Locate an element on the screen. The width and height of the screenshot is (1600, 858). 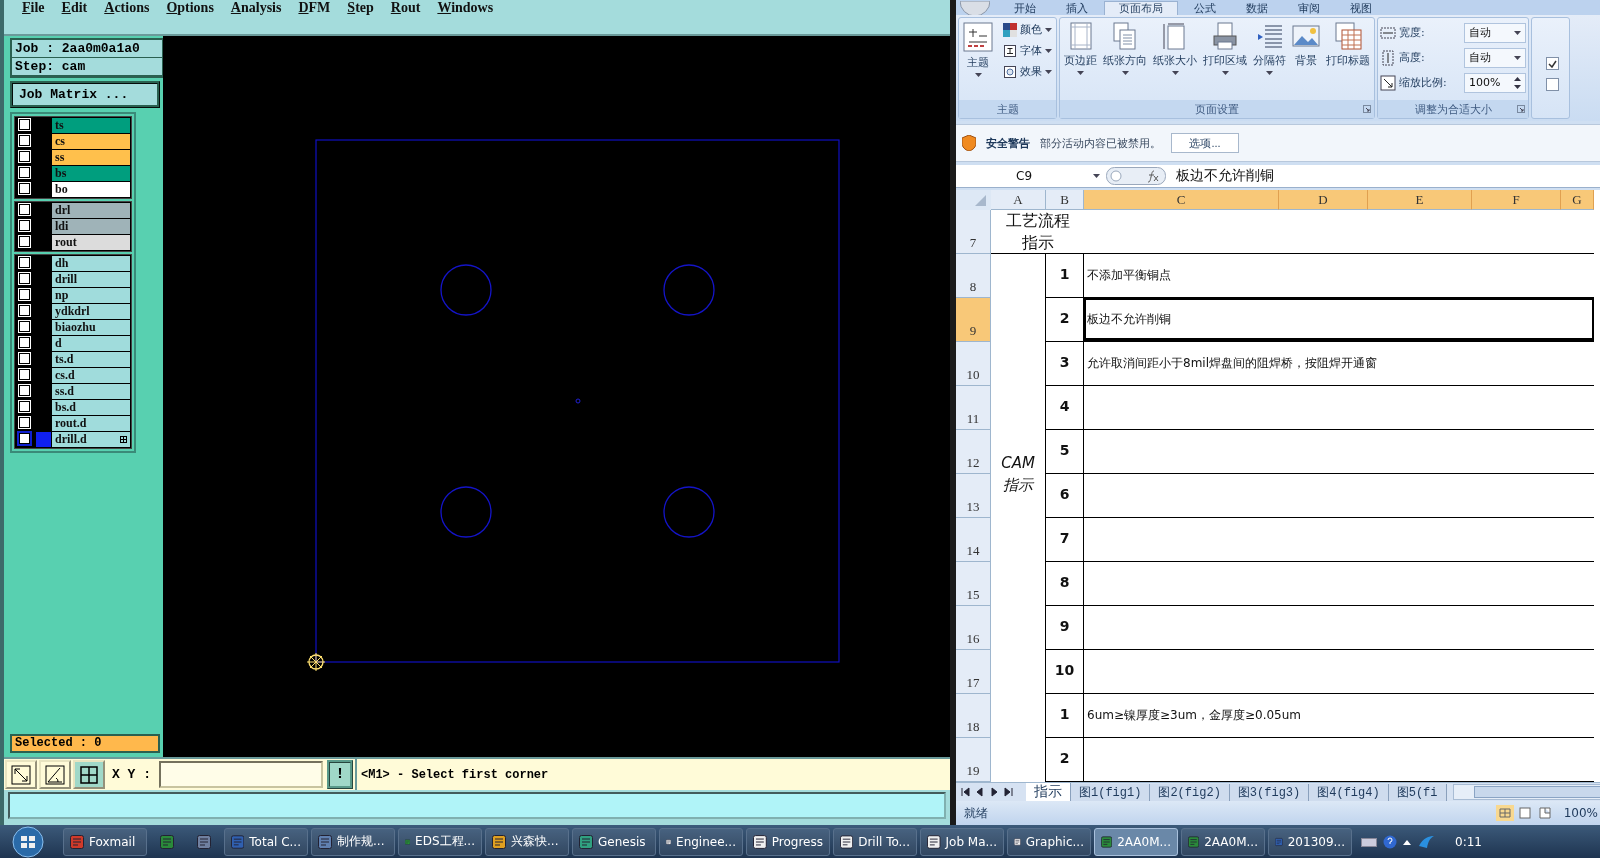
column-header: C is located at coordinates (1181, 200).